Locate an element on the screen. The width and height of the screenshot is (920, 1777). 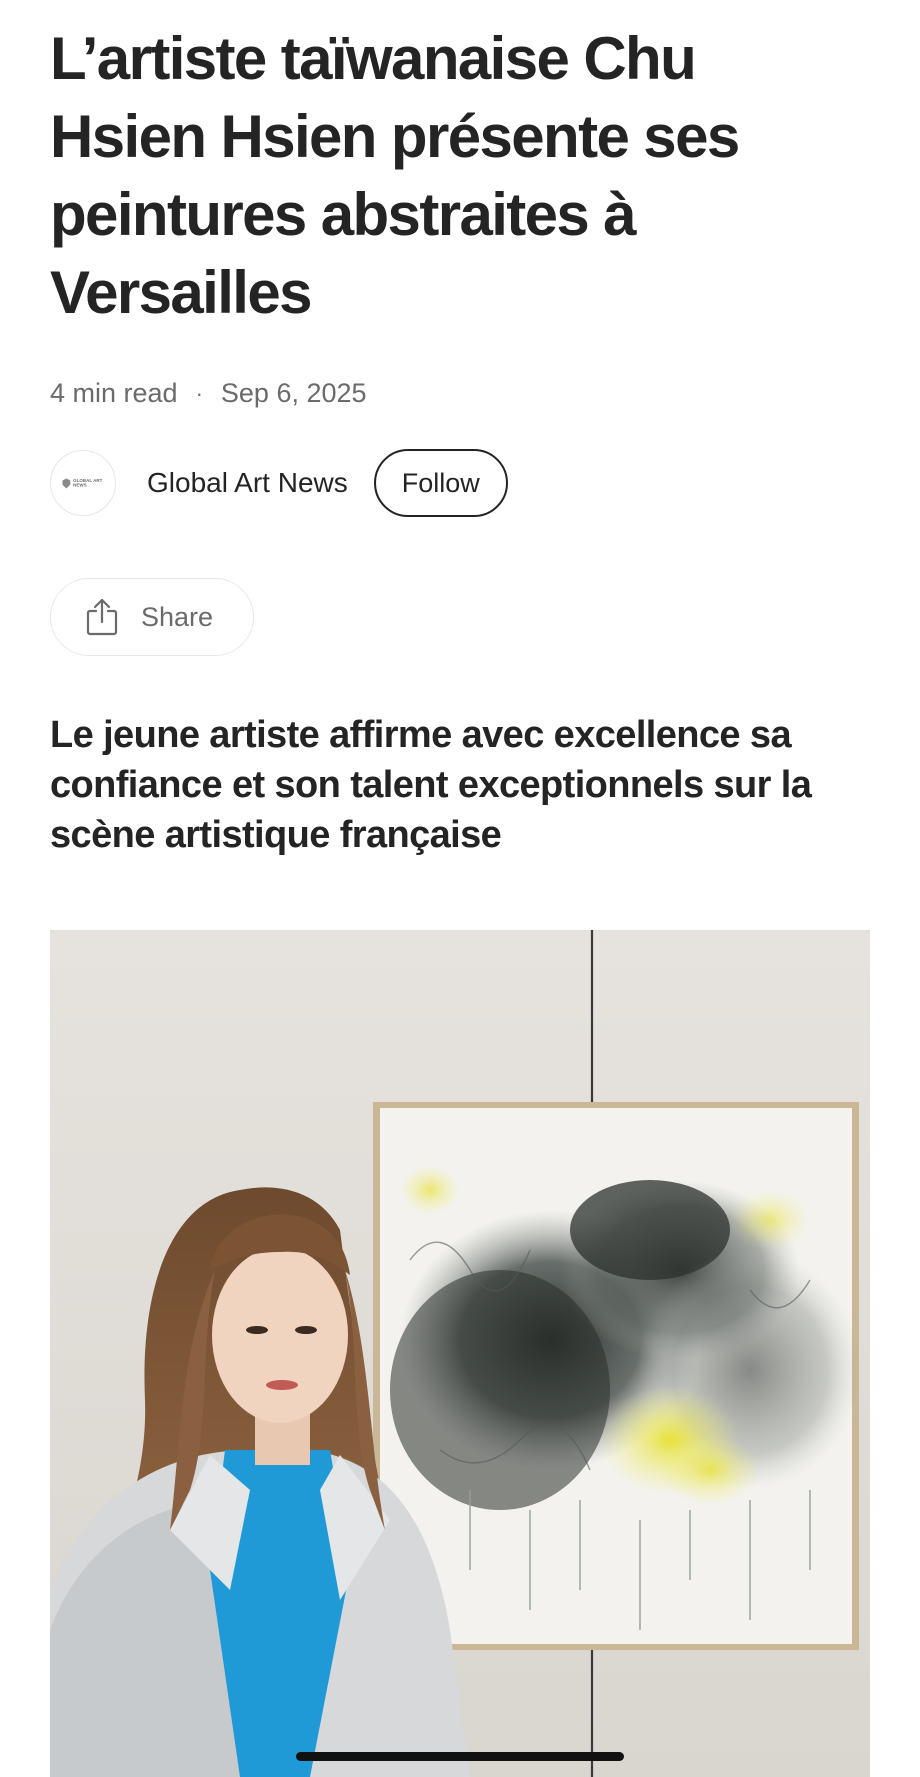
share-button: Share is located at coordinates (152, 617).